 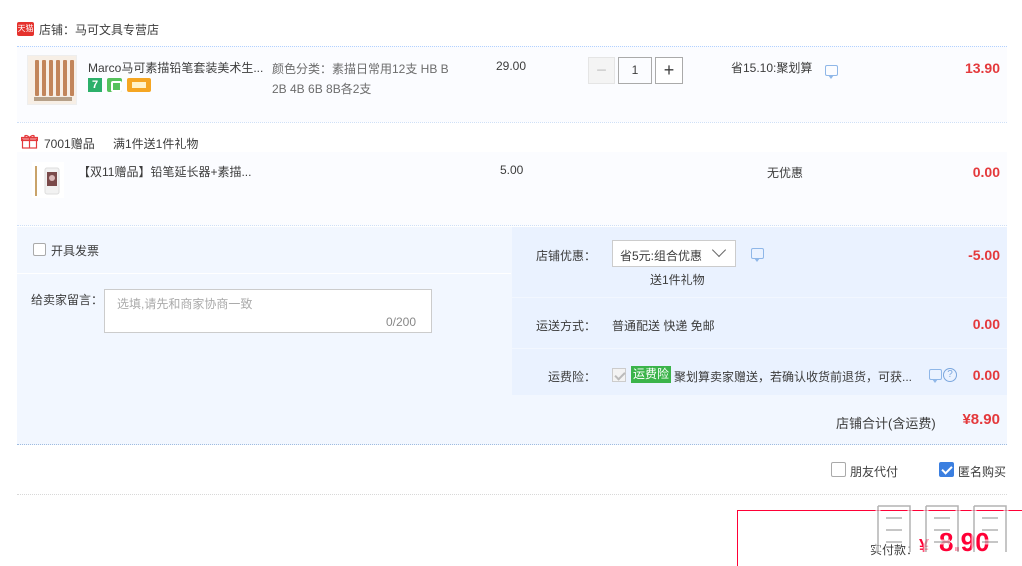 I want to click on friend-pay-checkbox, so click(x=838, y=469).